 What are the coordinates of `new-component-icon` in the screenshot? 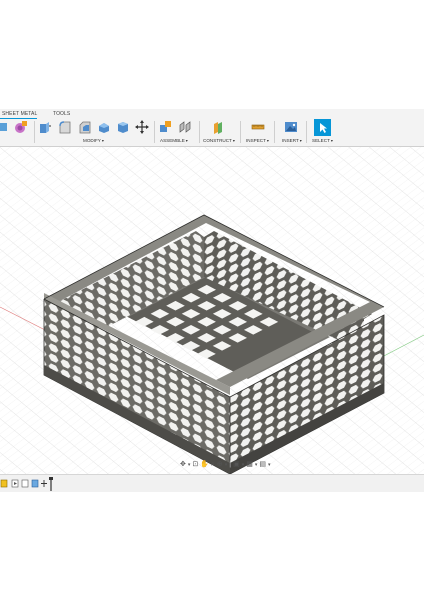 It's located at (166, 127).